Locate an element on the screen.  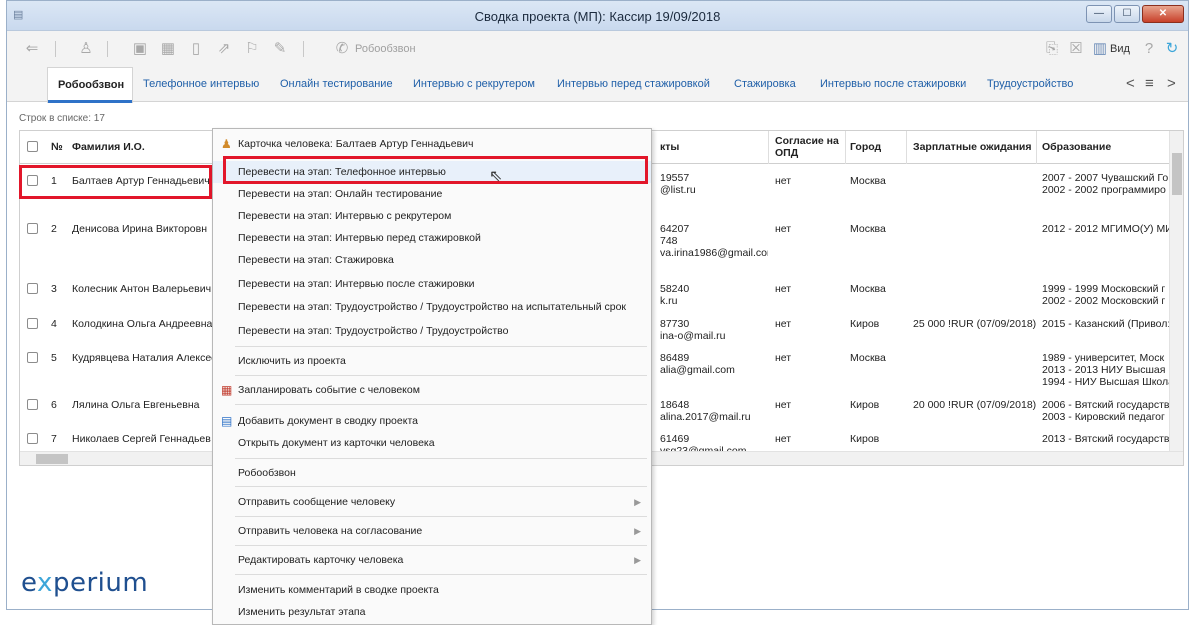
menu-item-robocall: Робообзвон is located at coordinates (432, 473).